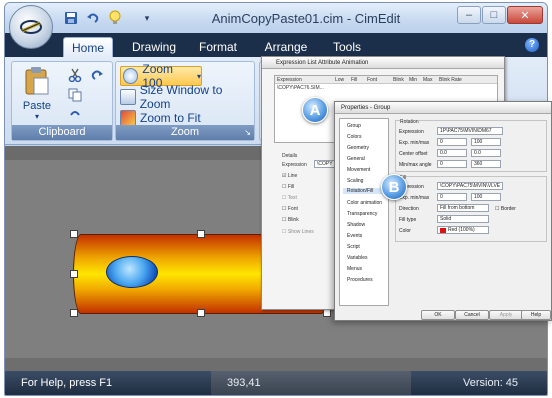  What do you see at coordinates (408, 220) in the screenshot?
I see `fill-type-label: Fill type` at bounding box center [408, 220].